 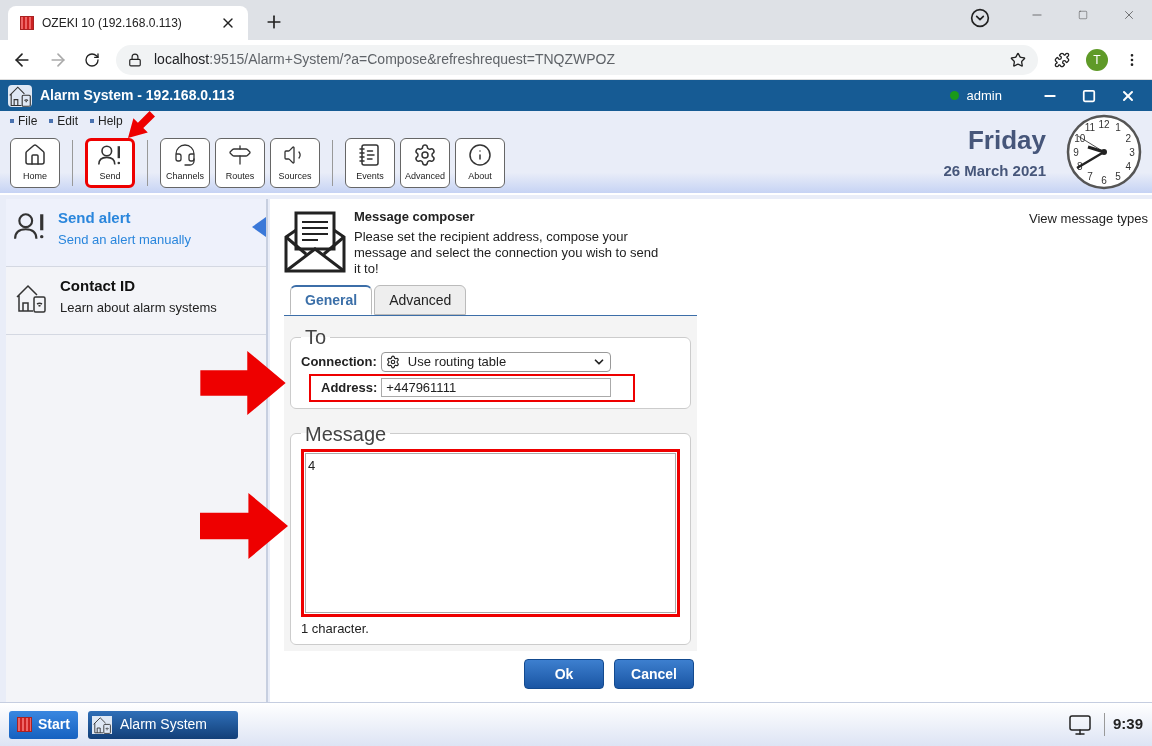 I want to click on sidebar-item: Contact ID Learn about alarm systems, so click(x=136, y=301).